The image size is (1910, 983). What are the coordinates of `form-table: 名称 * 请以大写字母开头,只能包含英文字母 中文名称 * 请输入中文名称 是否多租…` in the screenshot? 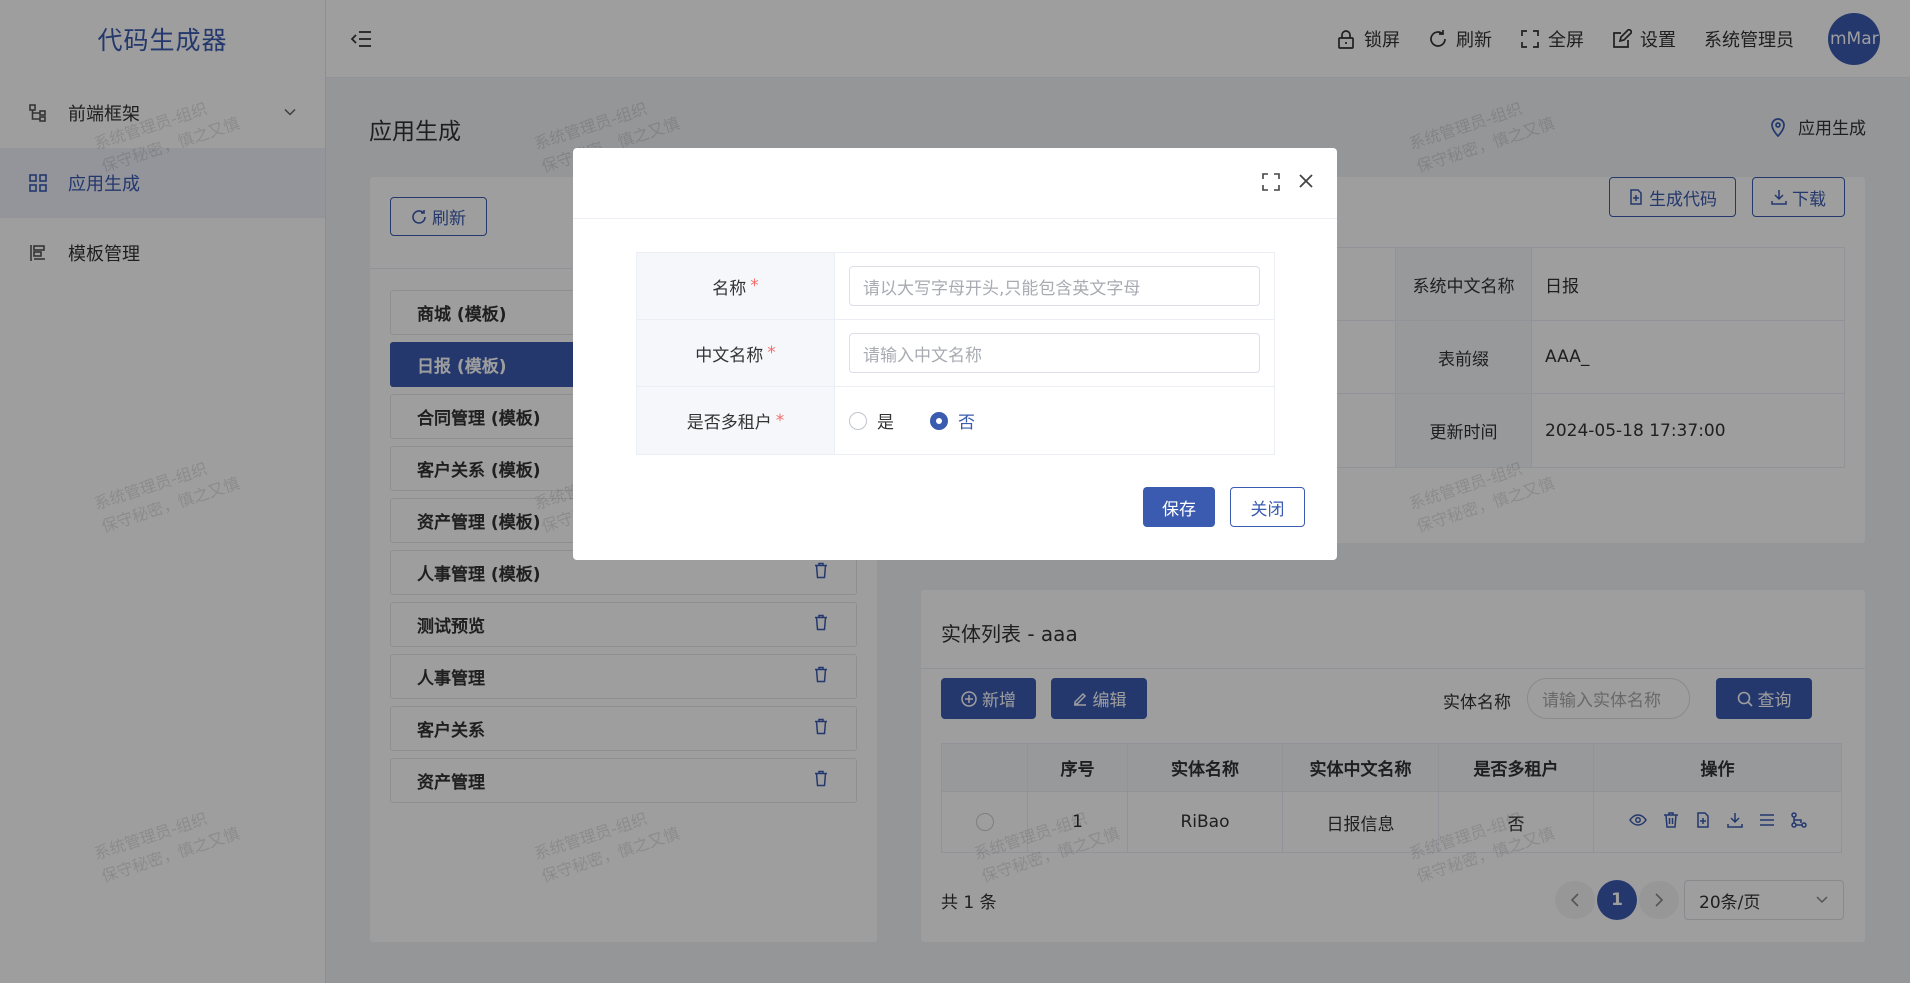 It's located at (955, 353).